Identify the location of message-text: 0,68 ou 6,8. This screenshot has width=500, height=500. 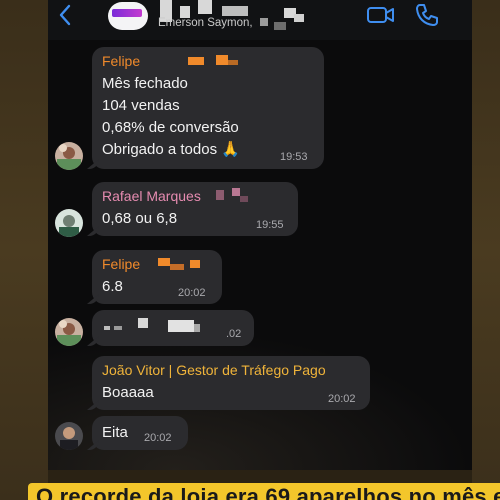
(140, 218).